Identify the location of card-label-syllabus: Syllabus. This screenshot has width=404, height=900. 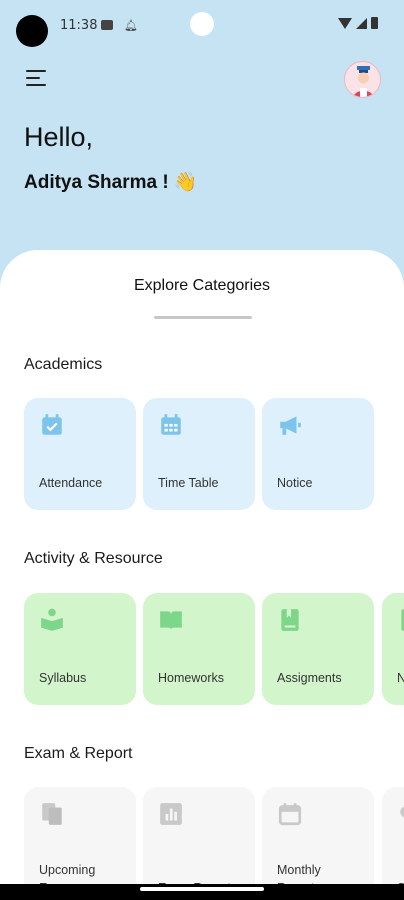
(63, 678).